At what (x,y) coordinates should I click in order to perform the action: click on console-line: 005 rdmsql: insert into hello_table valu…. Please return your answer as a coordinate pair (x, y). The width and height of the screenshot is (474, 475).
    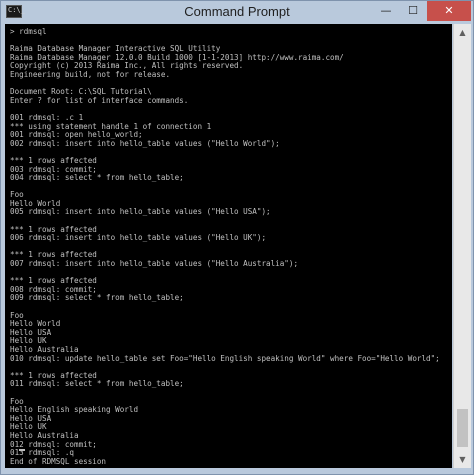
    Looking at the image, I should click on (140, 212).